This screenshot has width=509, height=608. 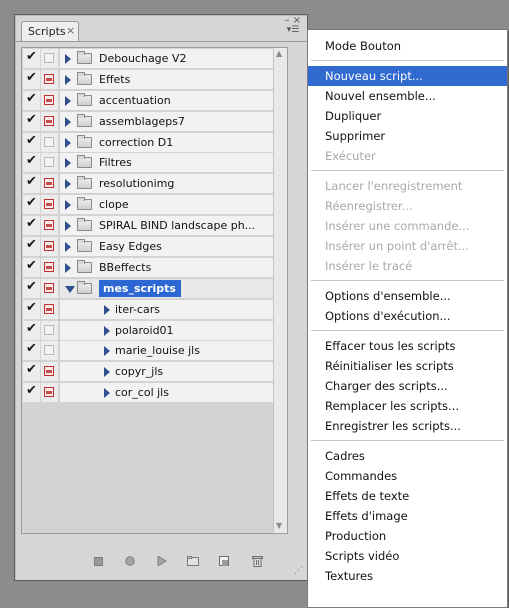 I want to click on item-name-cell: marie_louise jls, so click(x=173, y=351).